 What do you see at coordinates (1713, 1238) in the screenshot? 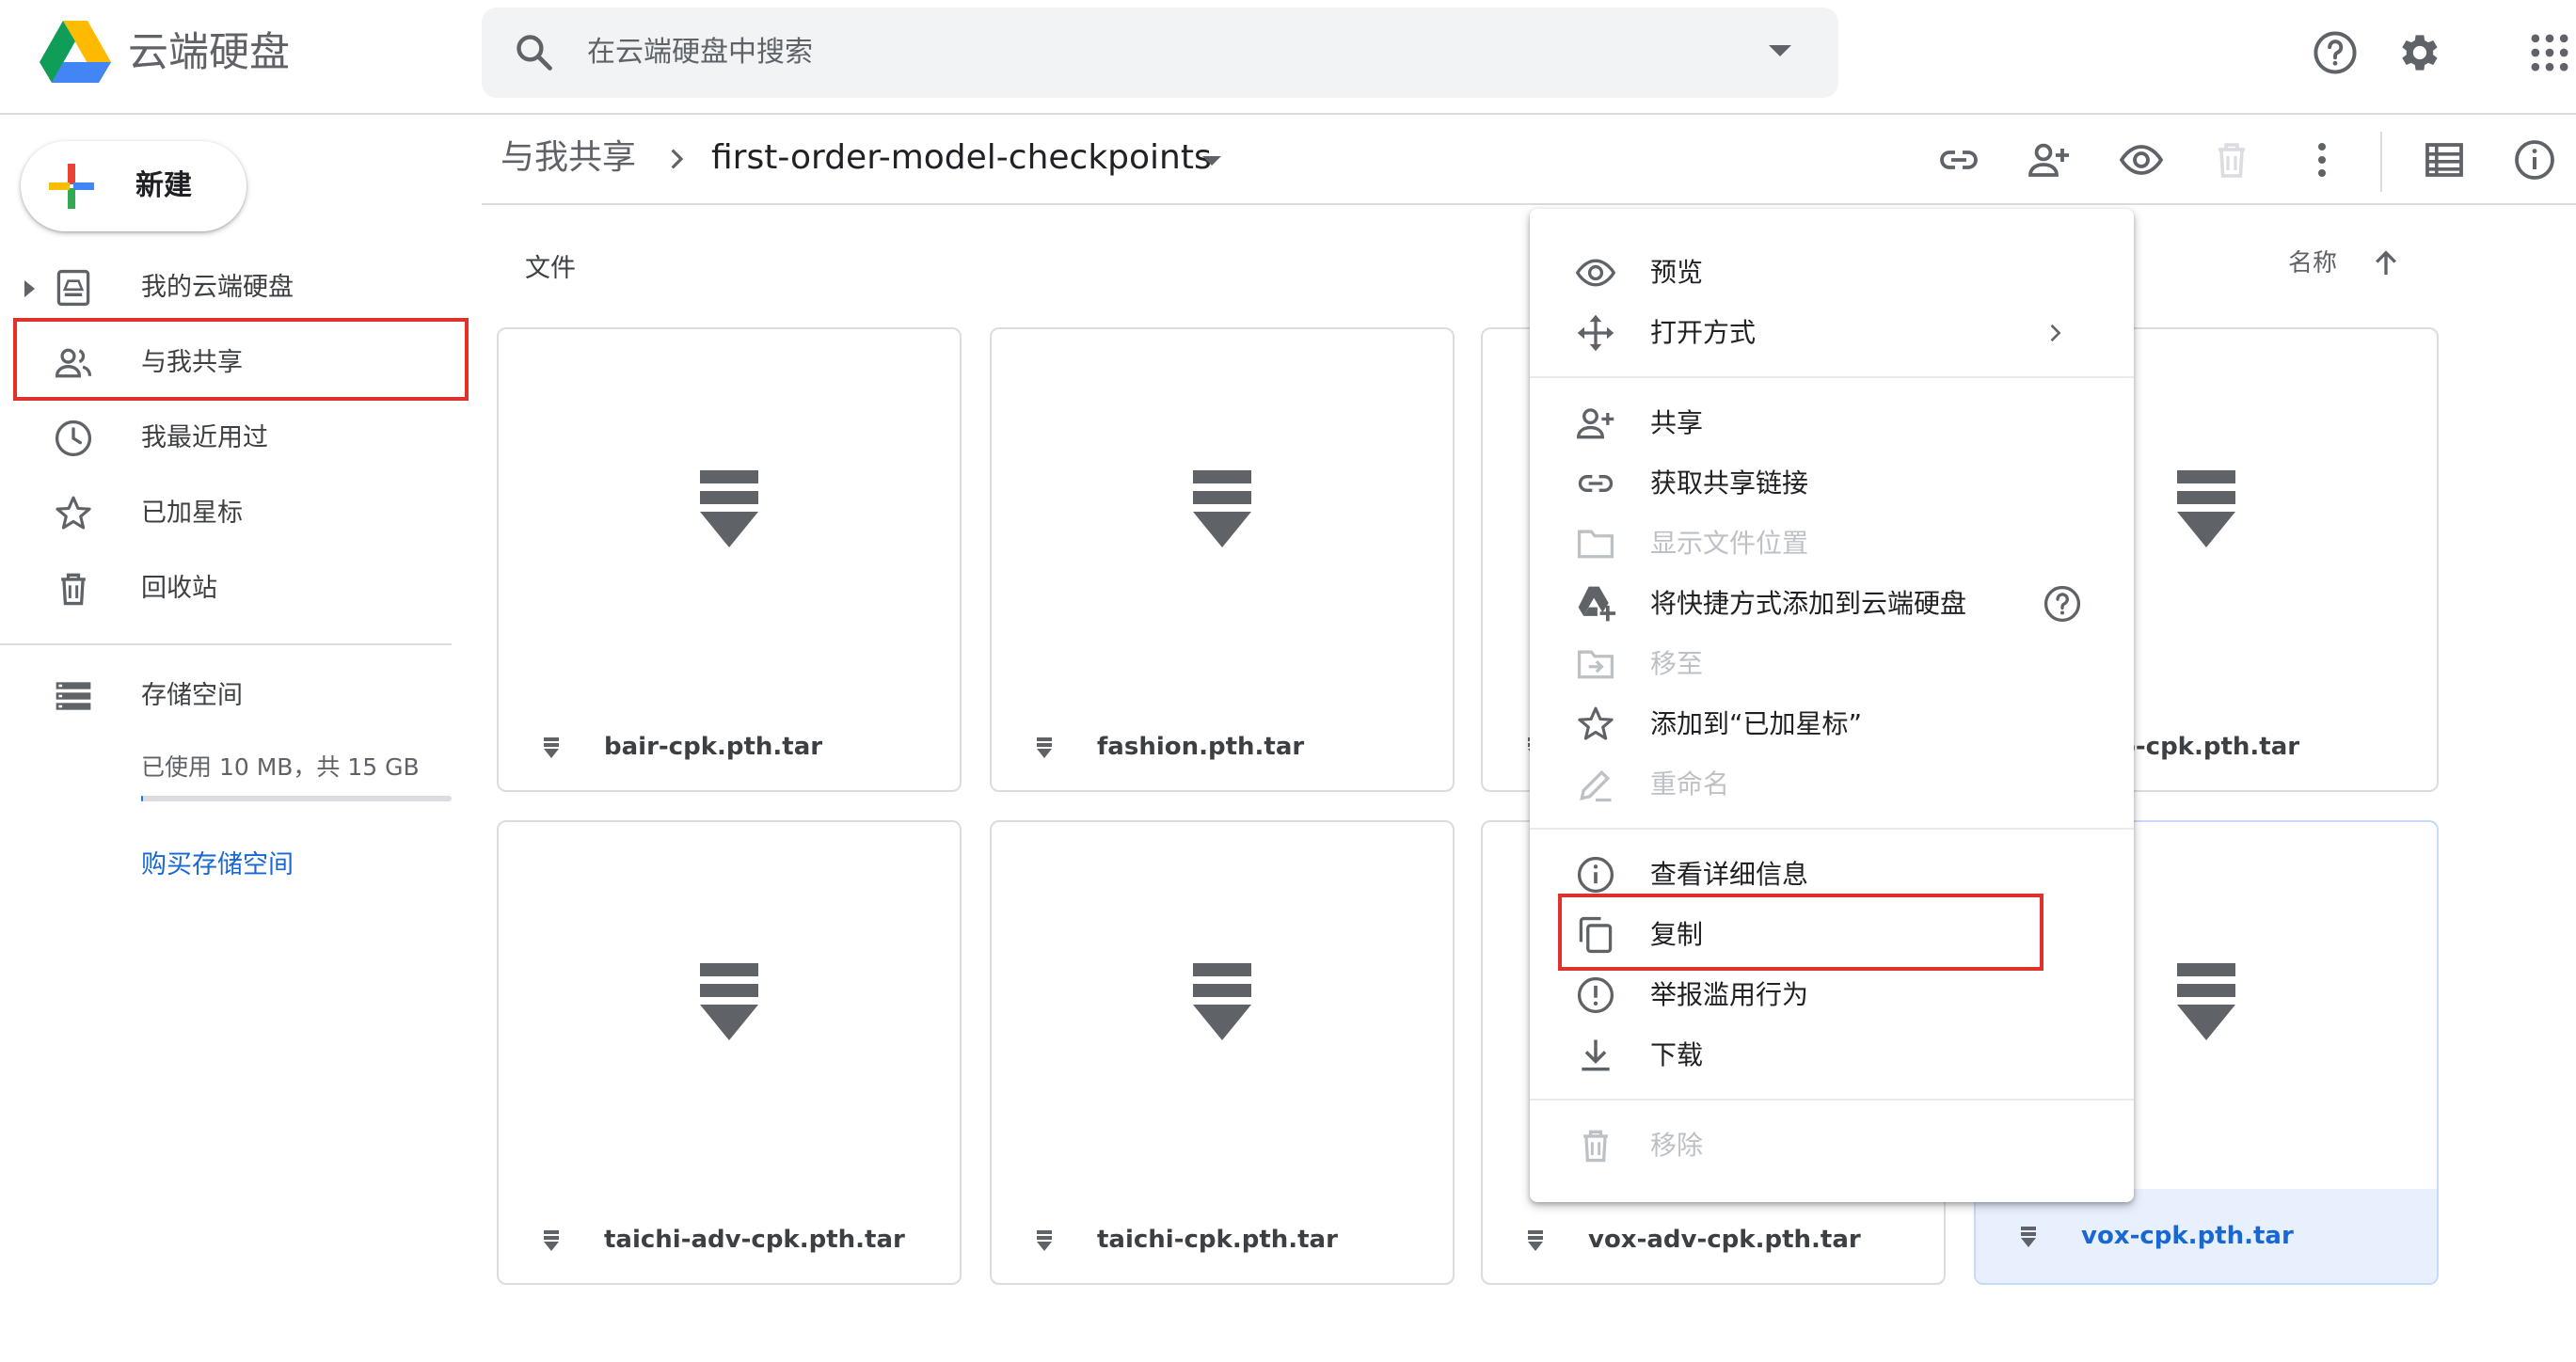
I see `file-card-footer: vox-adv-cpk.pth.tar` at bounding box center [1713, 1238].